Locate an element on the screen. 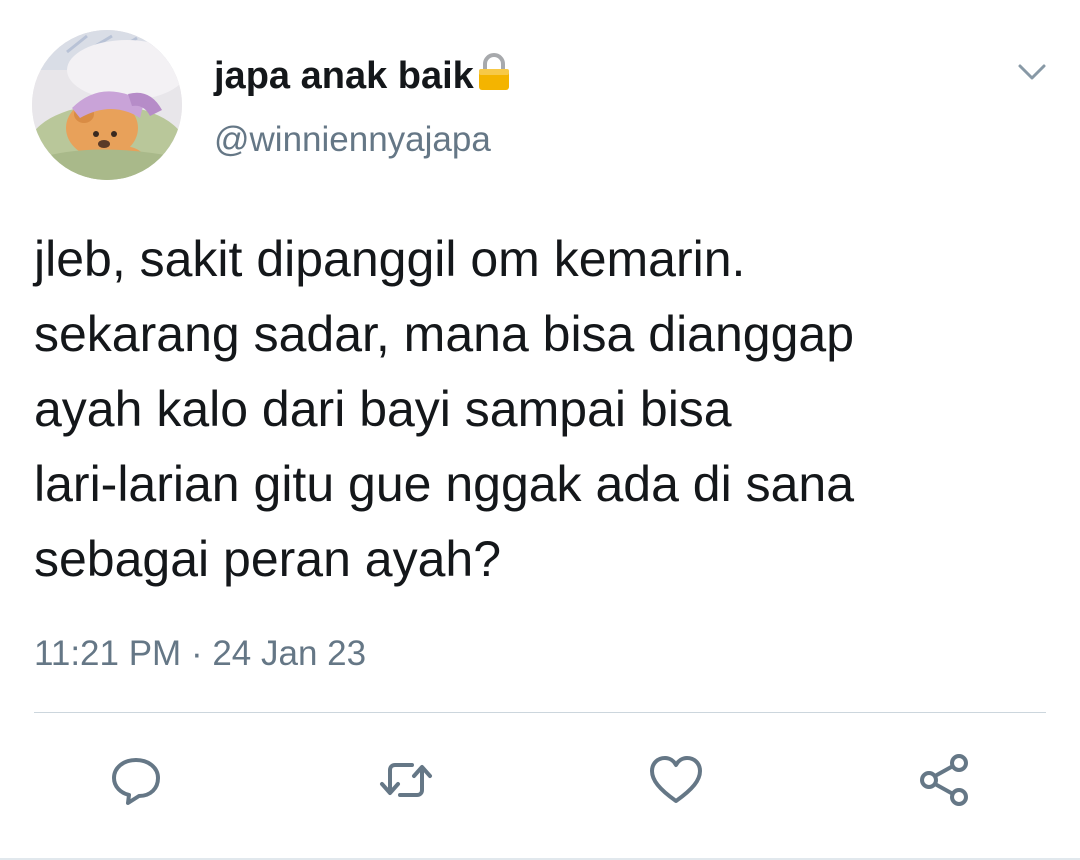 The width and height of the screenshot is (1080, 860). display-name: japa anak baik is located at coordinates (363, 77).